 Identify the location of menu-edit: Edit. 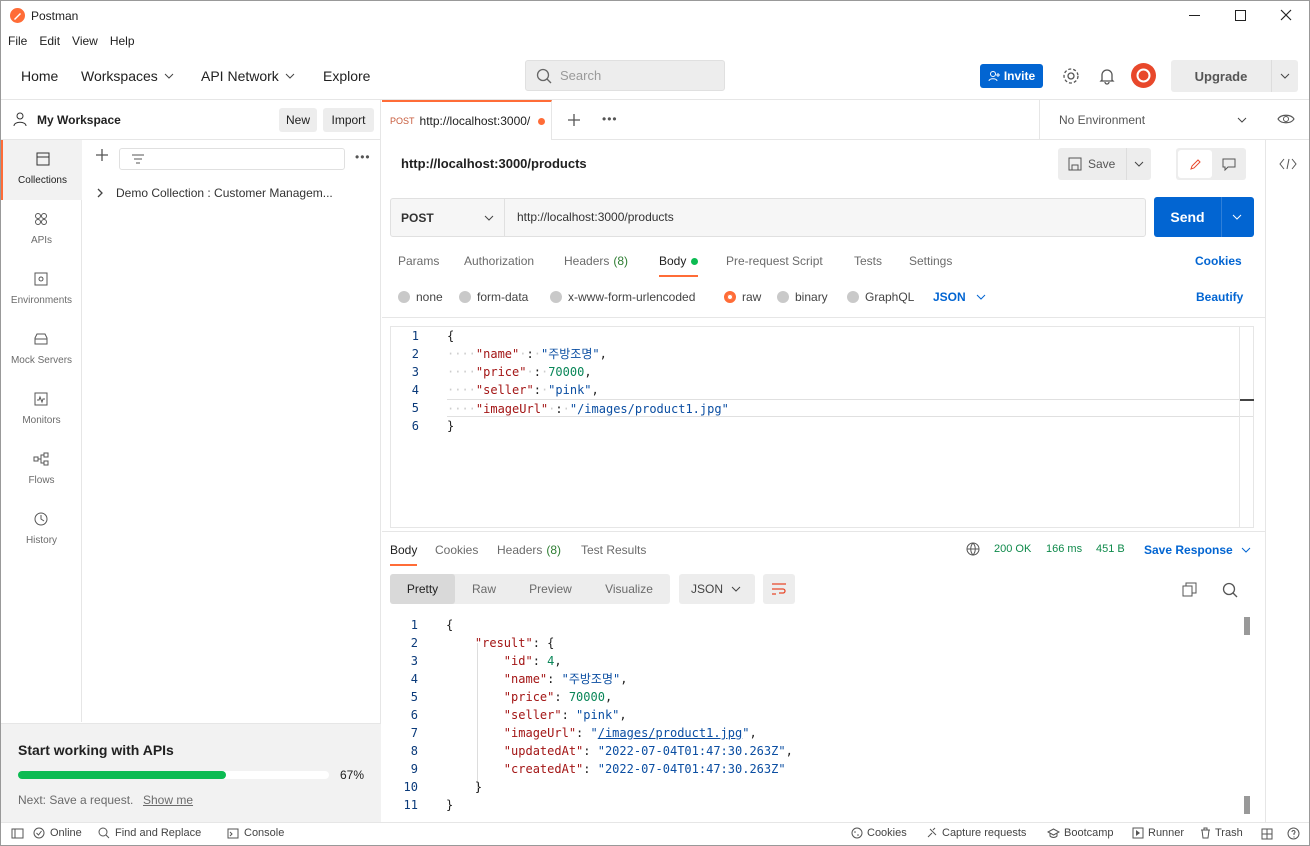
(49, 41).